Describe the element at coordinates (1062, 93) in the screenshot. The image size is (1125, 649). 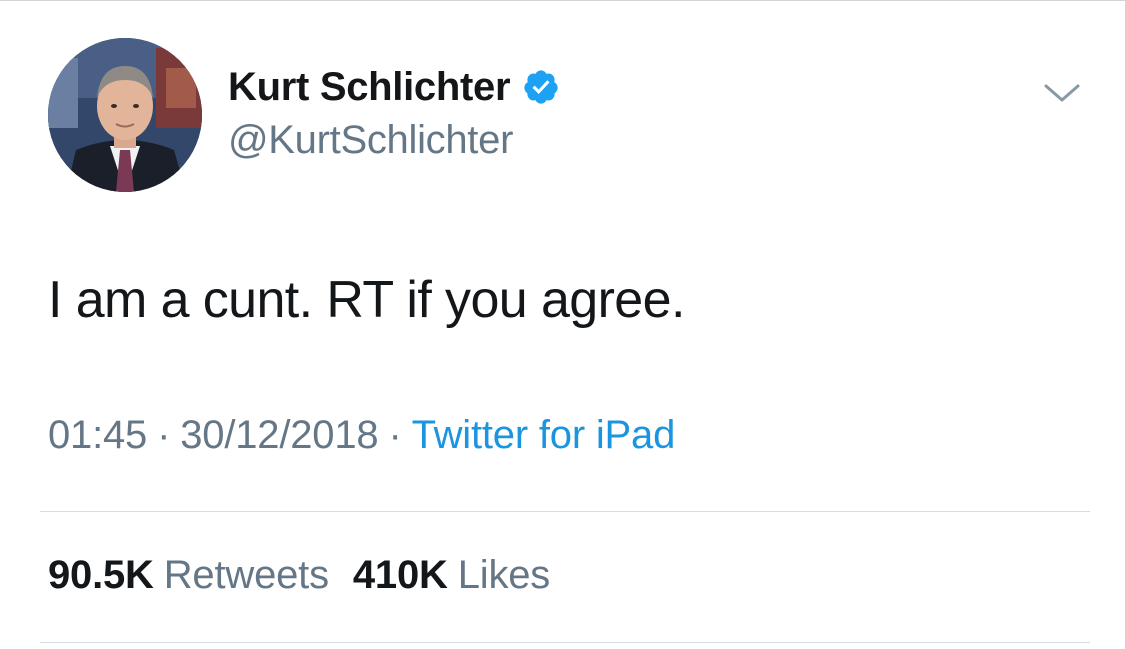
I see `chevron-down-icon` at that location.